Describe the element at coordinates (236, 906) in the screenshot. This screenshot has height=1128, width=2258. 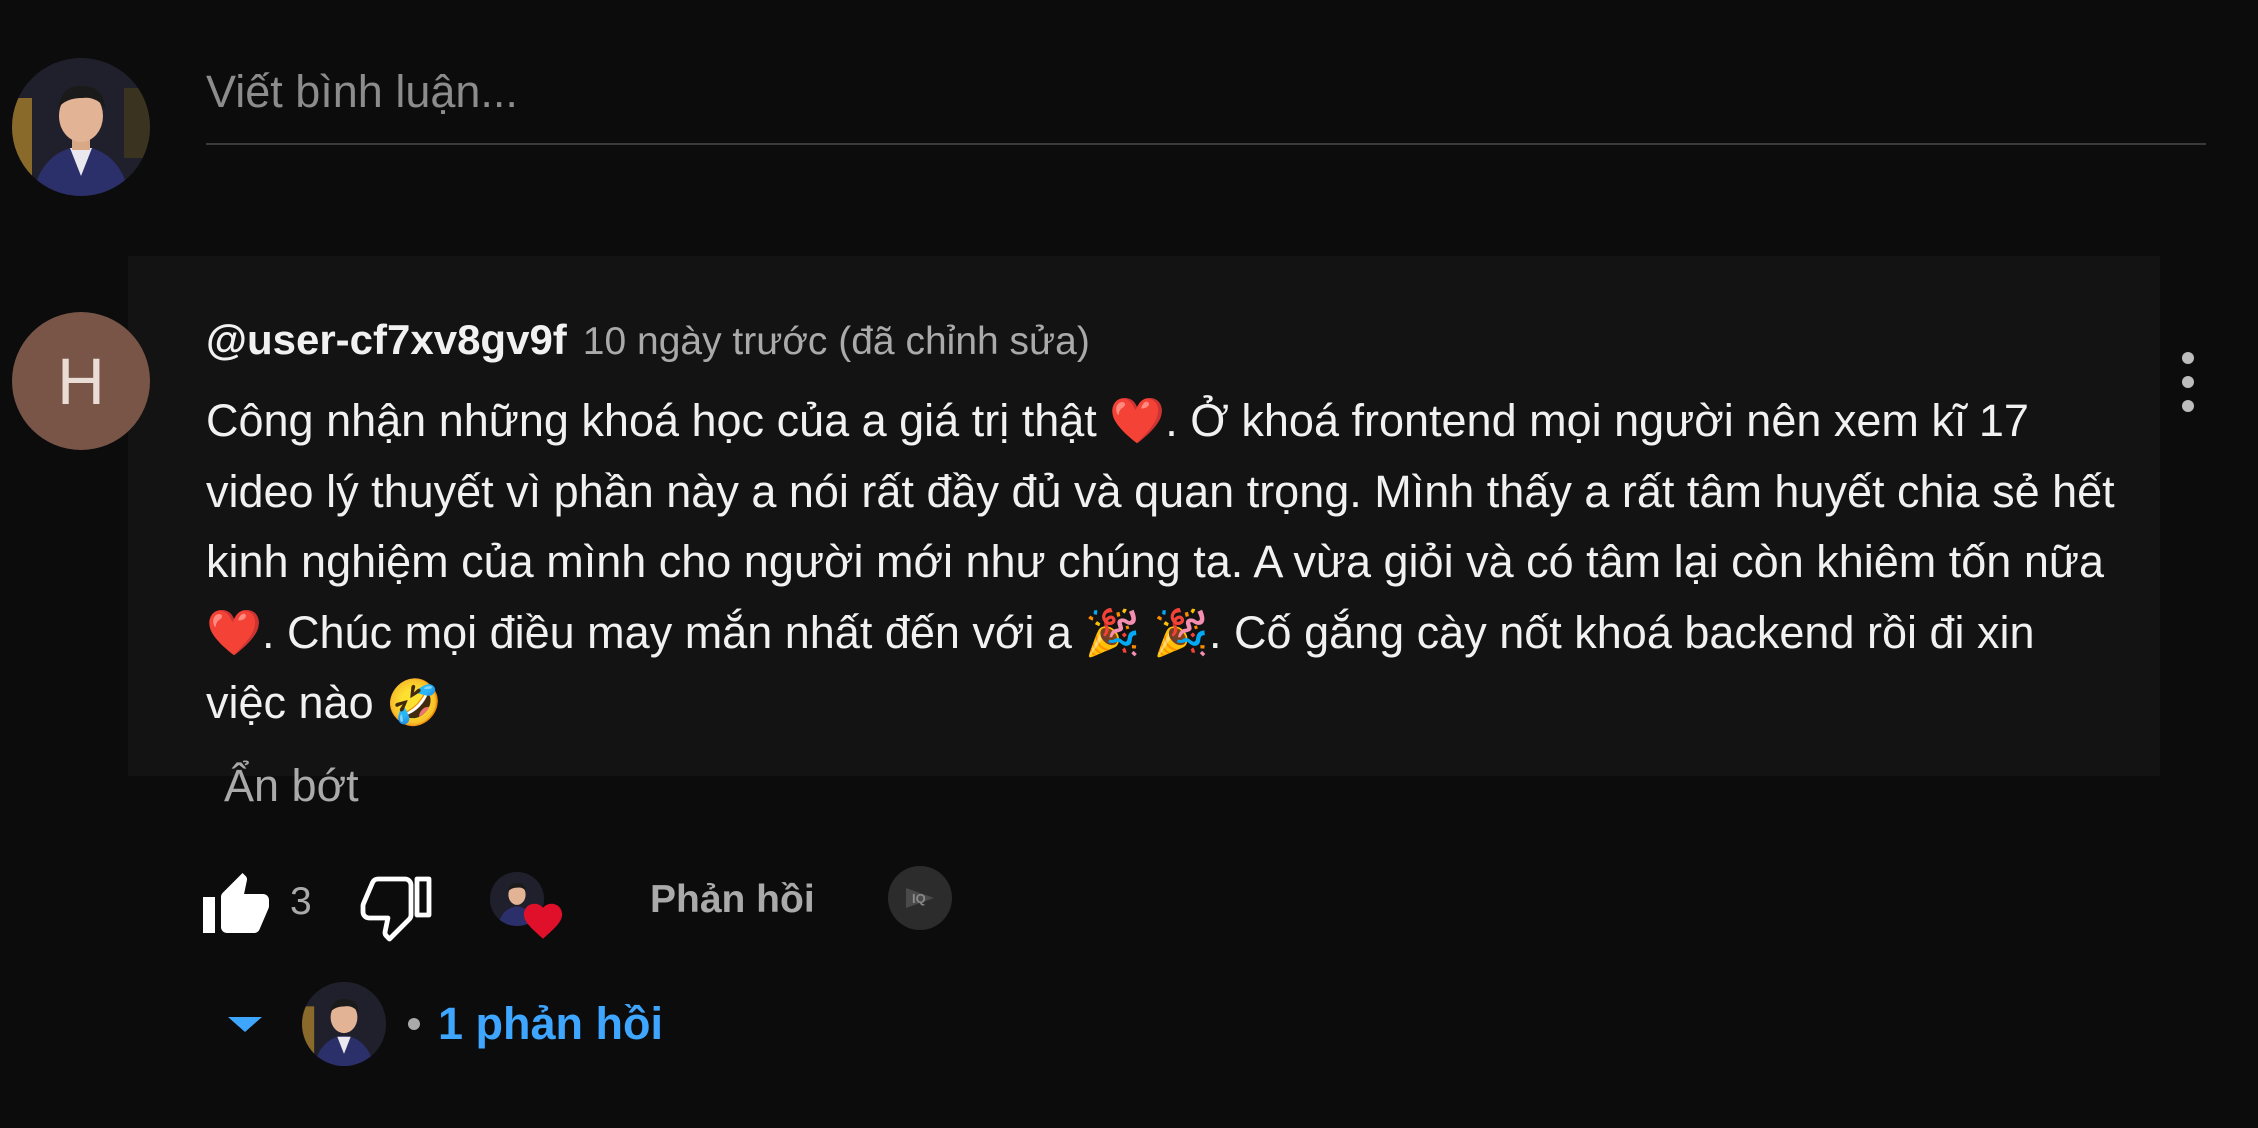
I see `thumbs-up-icon` at that location.